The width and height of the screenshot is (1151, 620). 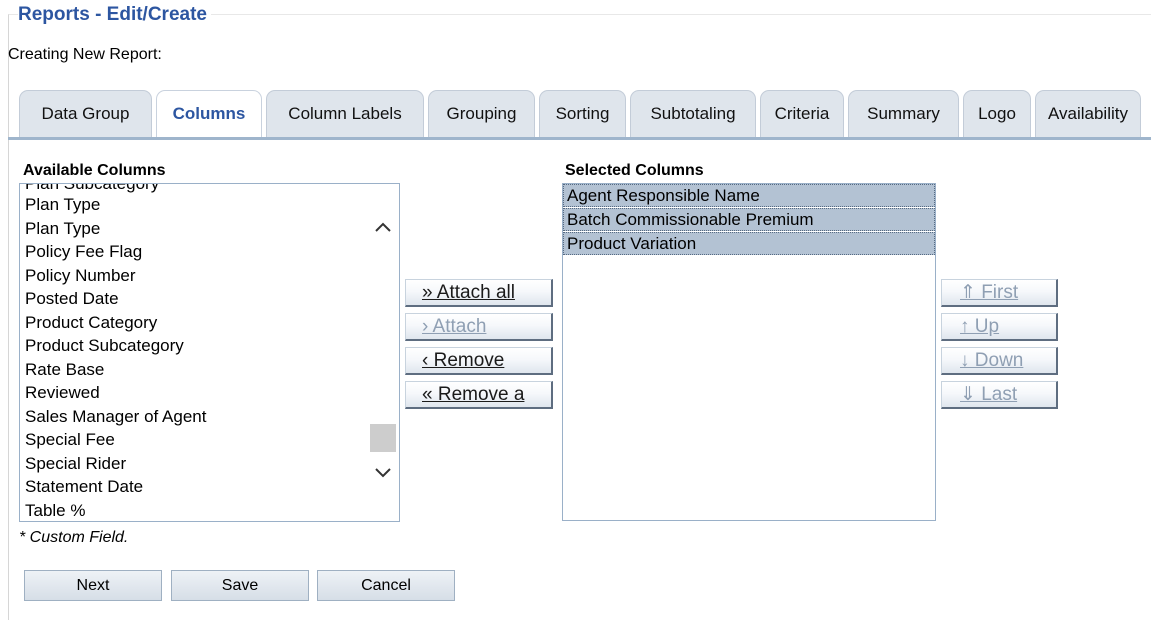 What do you see at coordinates (999, 361) in the screenshot?
I see `move-down-button: ↓ Down` at bounding box center [999, 361].